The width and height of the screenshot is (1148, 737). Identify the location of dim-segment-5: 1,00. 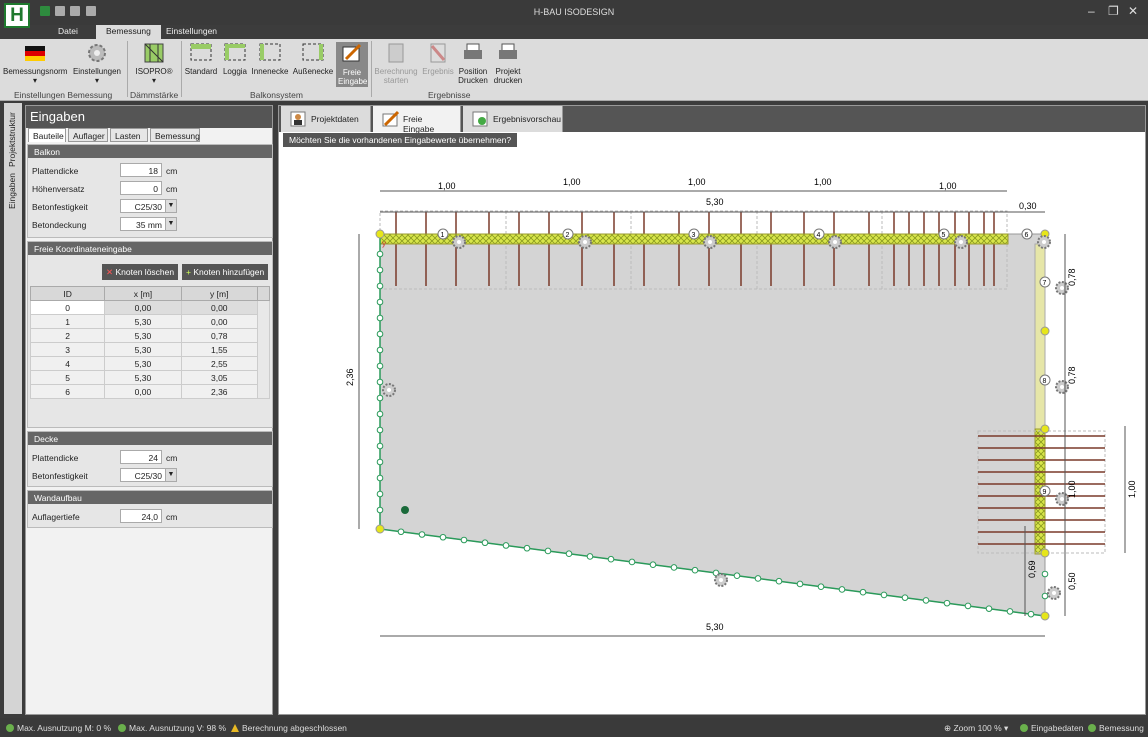
(948, 186).